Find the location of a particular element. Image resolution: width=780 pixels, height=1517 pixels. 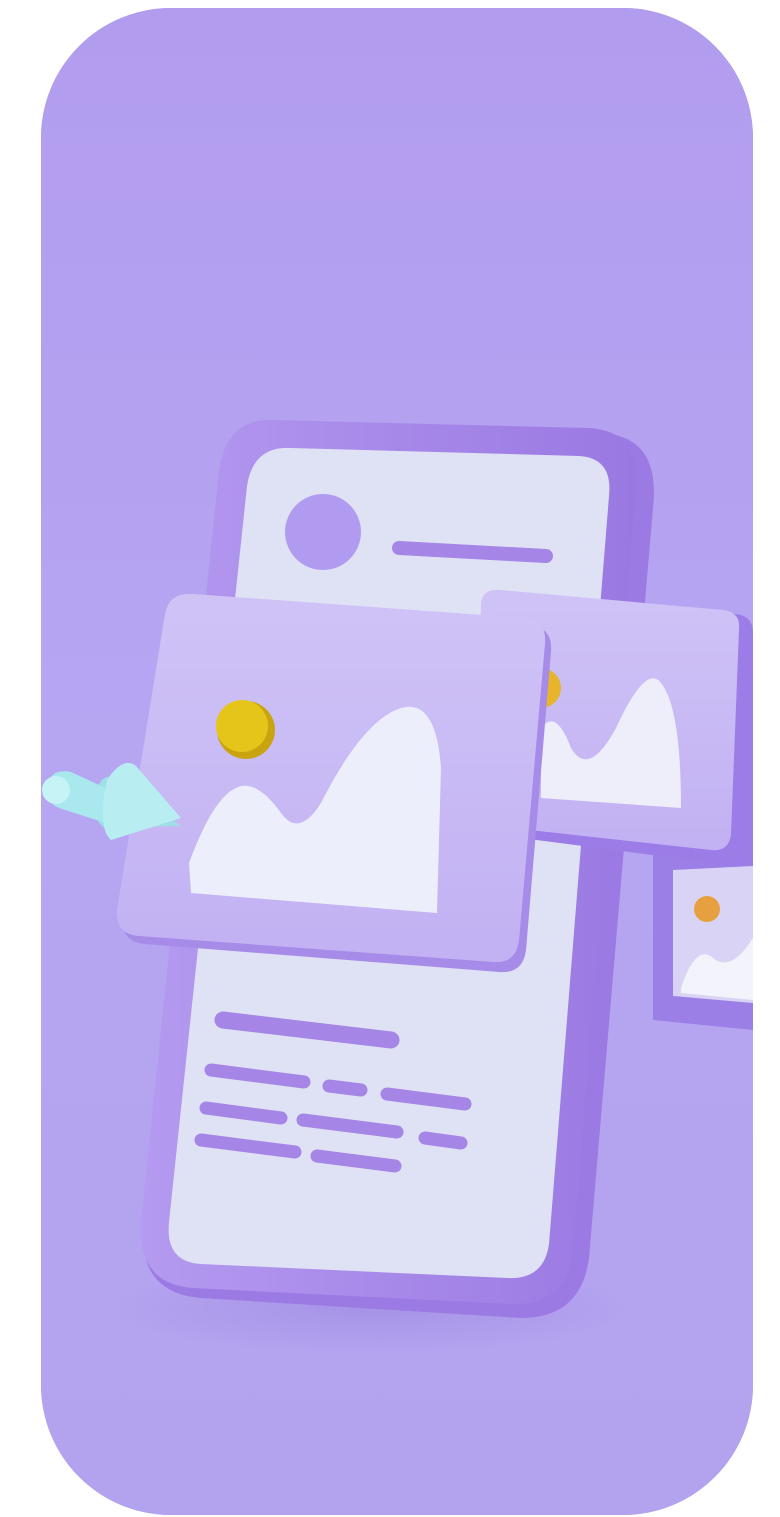

image-placeholder-icon is located at coordinates (334, 783).